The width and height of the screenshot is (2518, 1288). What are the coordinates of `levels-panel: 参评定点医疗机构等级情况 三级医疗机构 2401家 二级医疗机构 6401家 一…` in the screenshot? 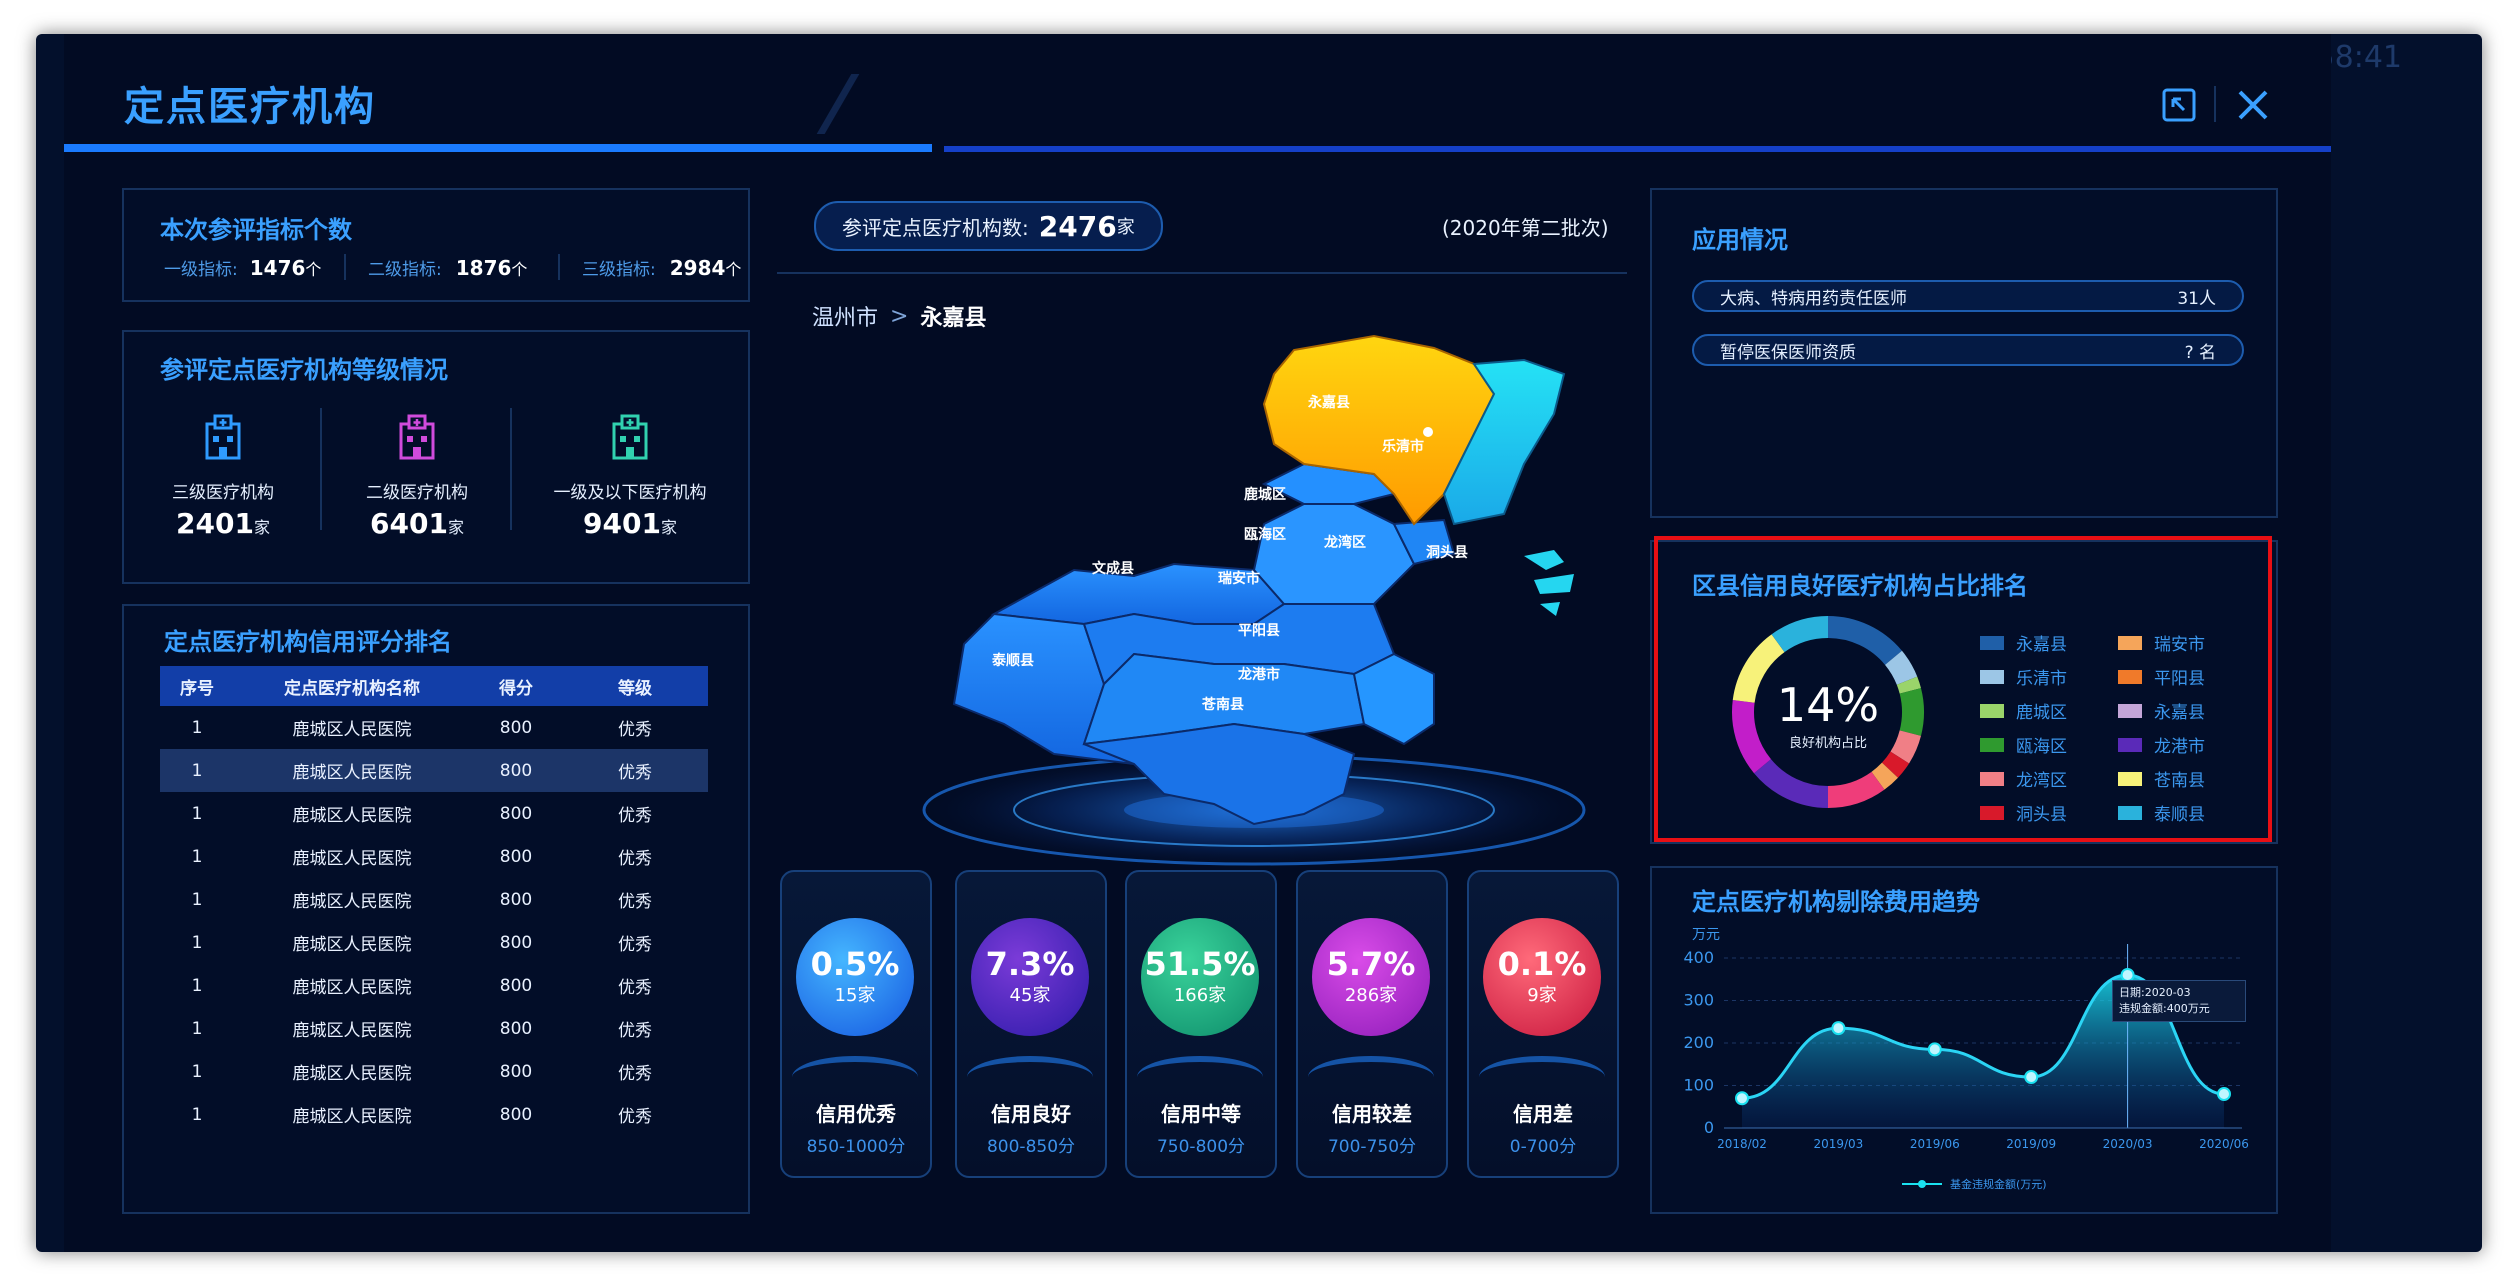 It's located at (436, 457).